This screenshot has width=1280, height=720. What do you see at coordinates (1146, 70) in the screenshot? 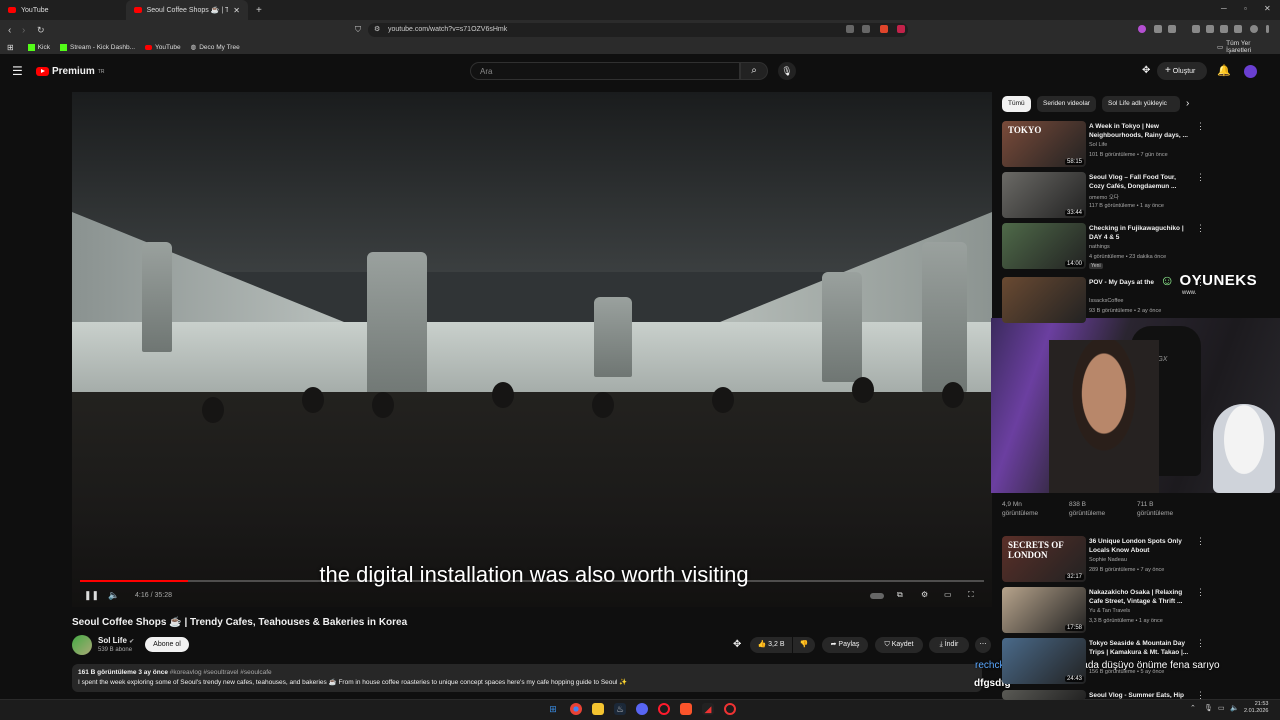
I see `live-gear-icon: ✥` at bounding box center [1146, 70].